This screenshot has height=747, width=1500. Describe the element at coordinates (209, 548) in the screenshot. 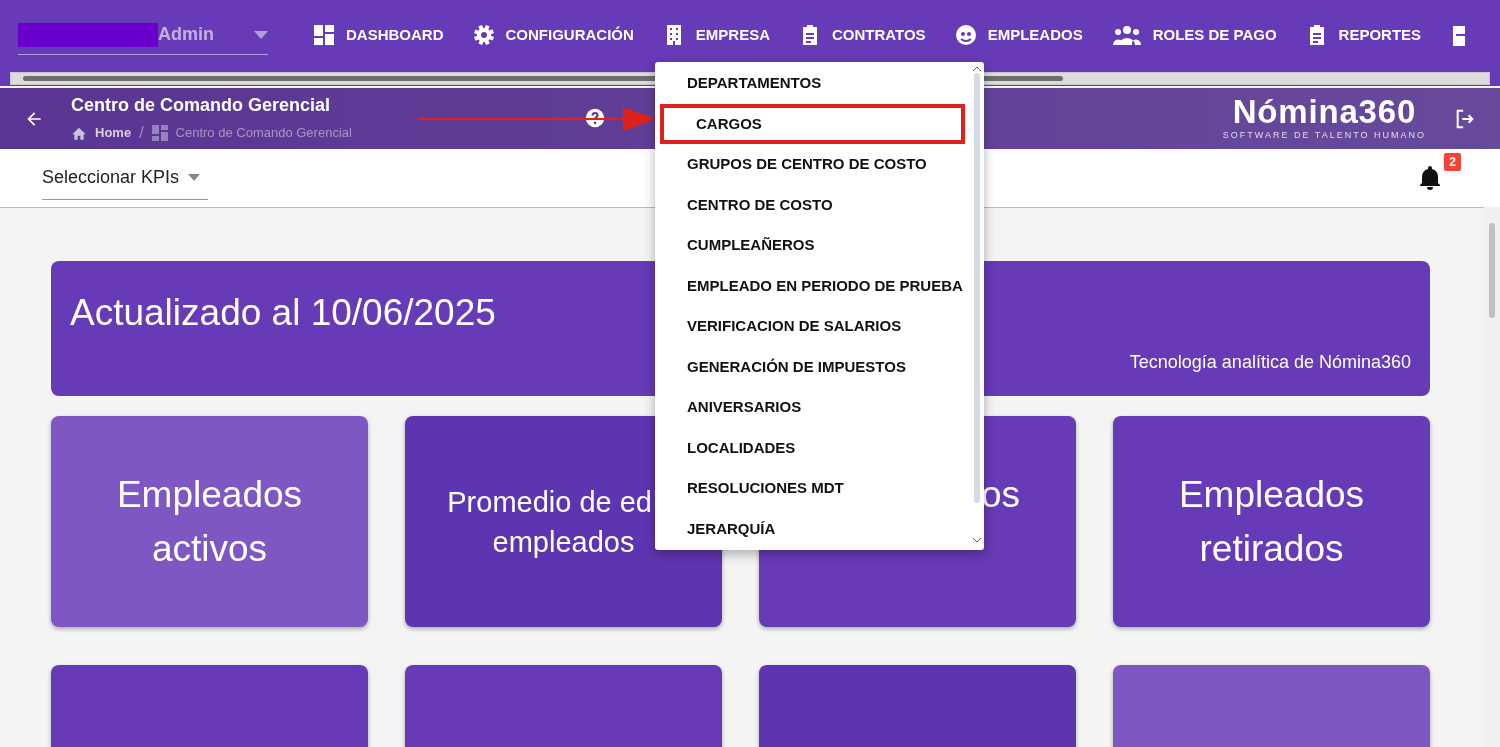

I see `tile-title-line: activos` at that location.